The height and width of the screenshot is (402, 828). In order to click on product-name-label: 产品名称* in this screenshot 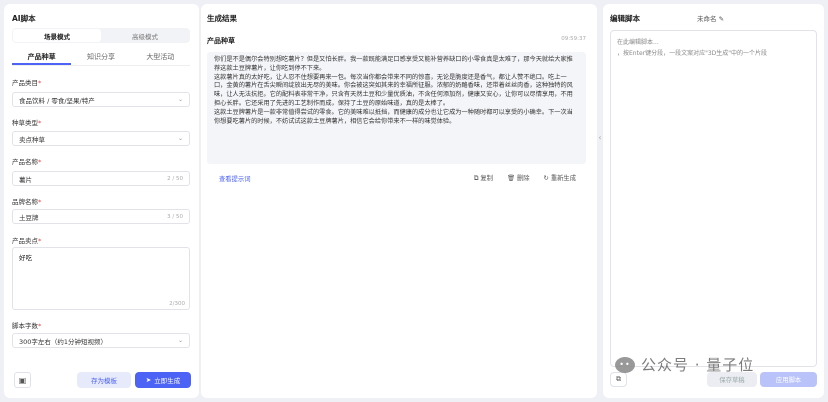, I will do `click(27, 162)`.